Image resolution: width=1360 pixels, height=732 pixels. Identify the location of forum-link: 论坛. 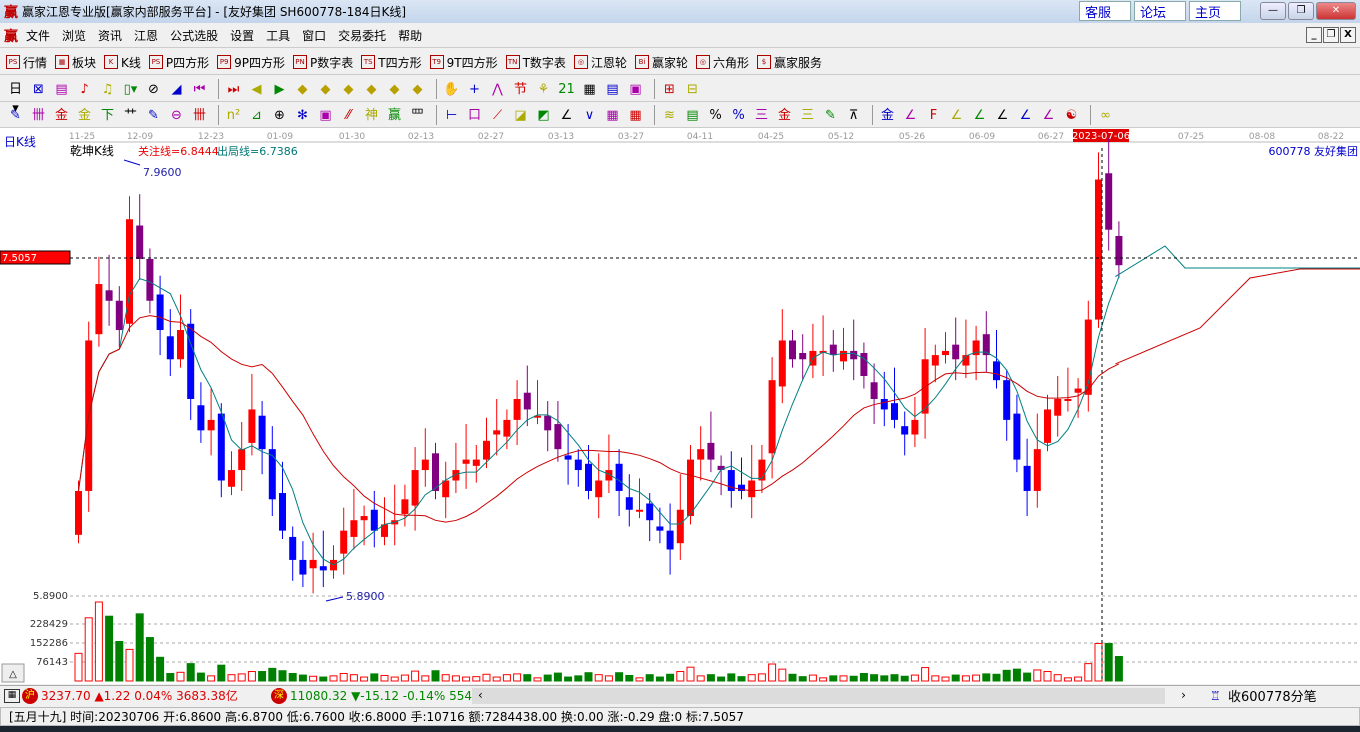
(1160, 11).